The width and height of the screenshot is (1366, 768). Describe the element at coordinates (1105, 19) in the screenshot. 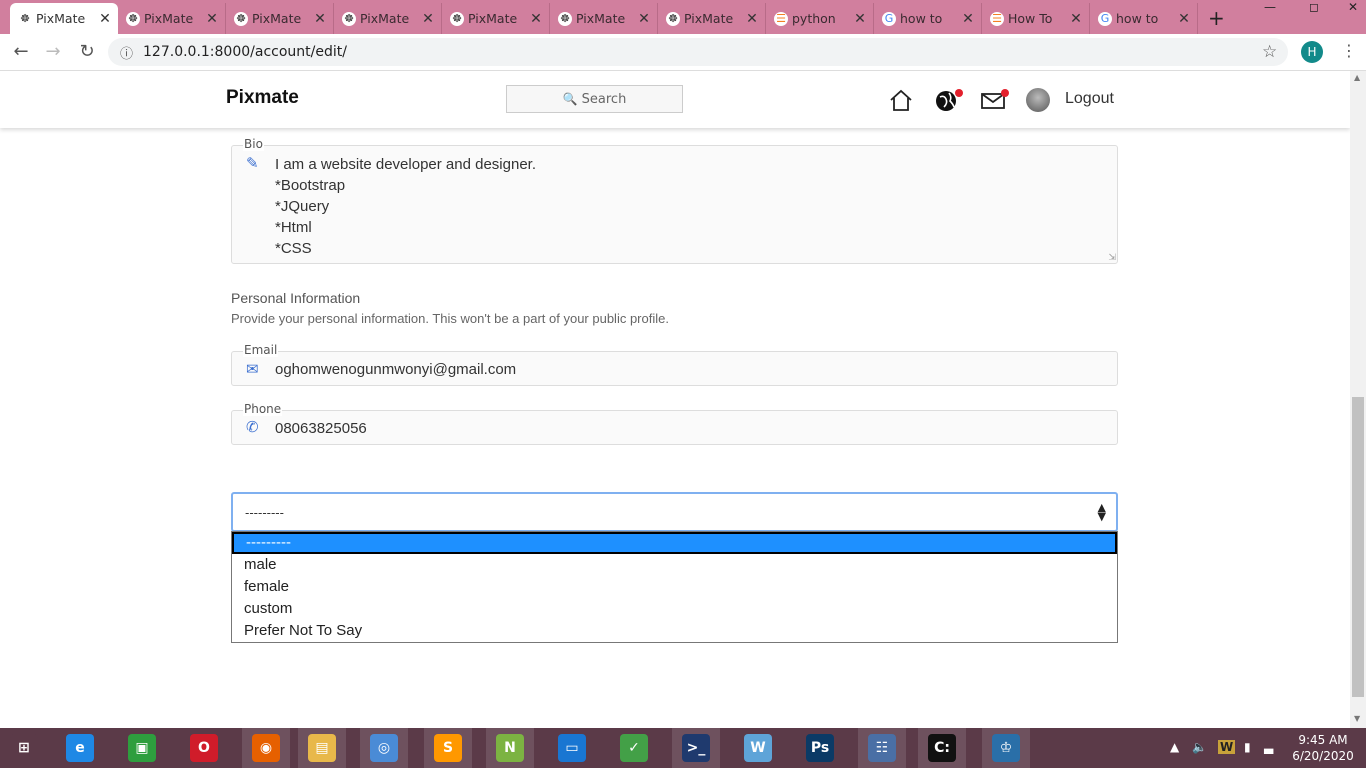

I see `google-icon: G` at that location.